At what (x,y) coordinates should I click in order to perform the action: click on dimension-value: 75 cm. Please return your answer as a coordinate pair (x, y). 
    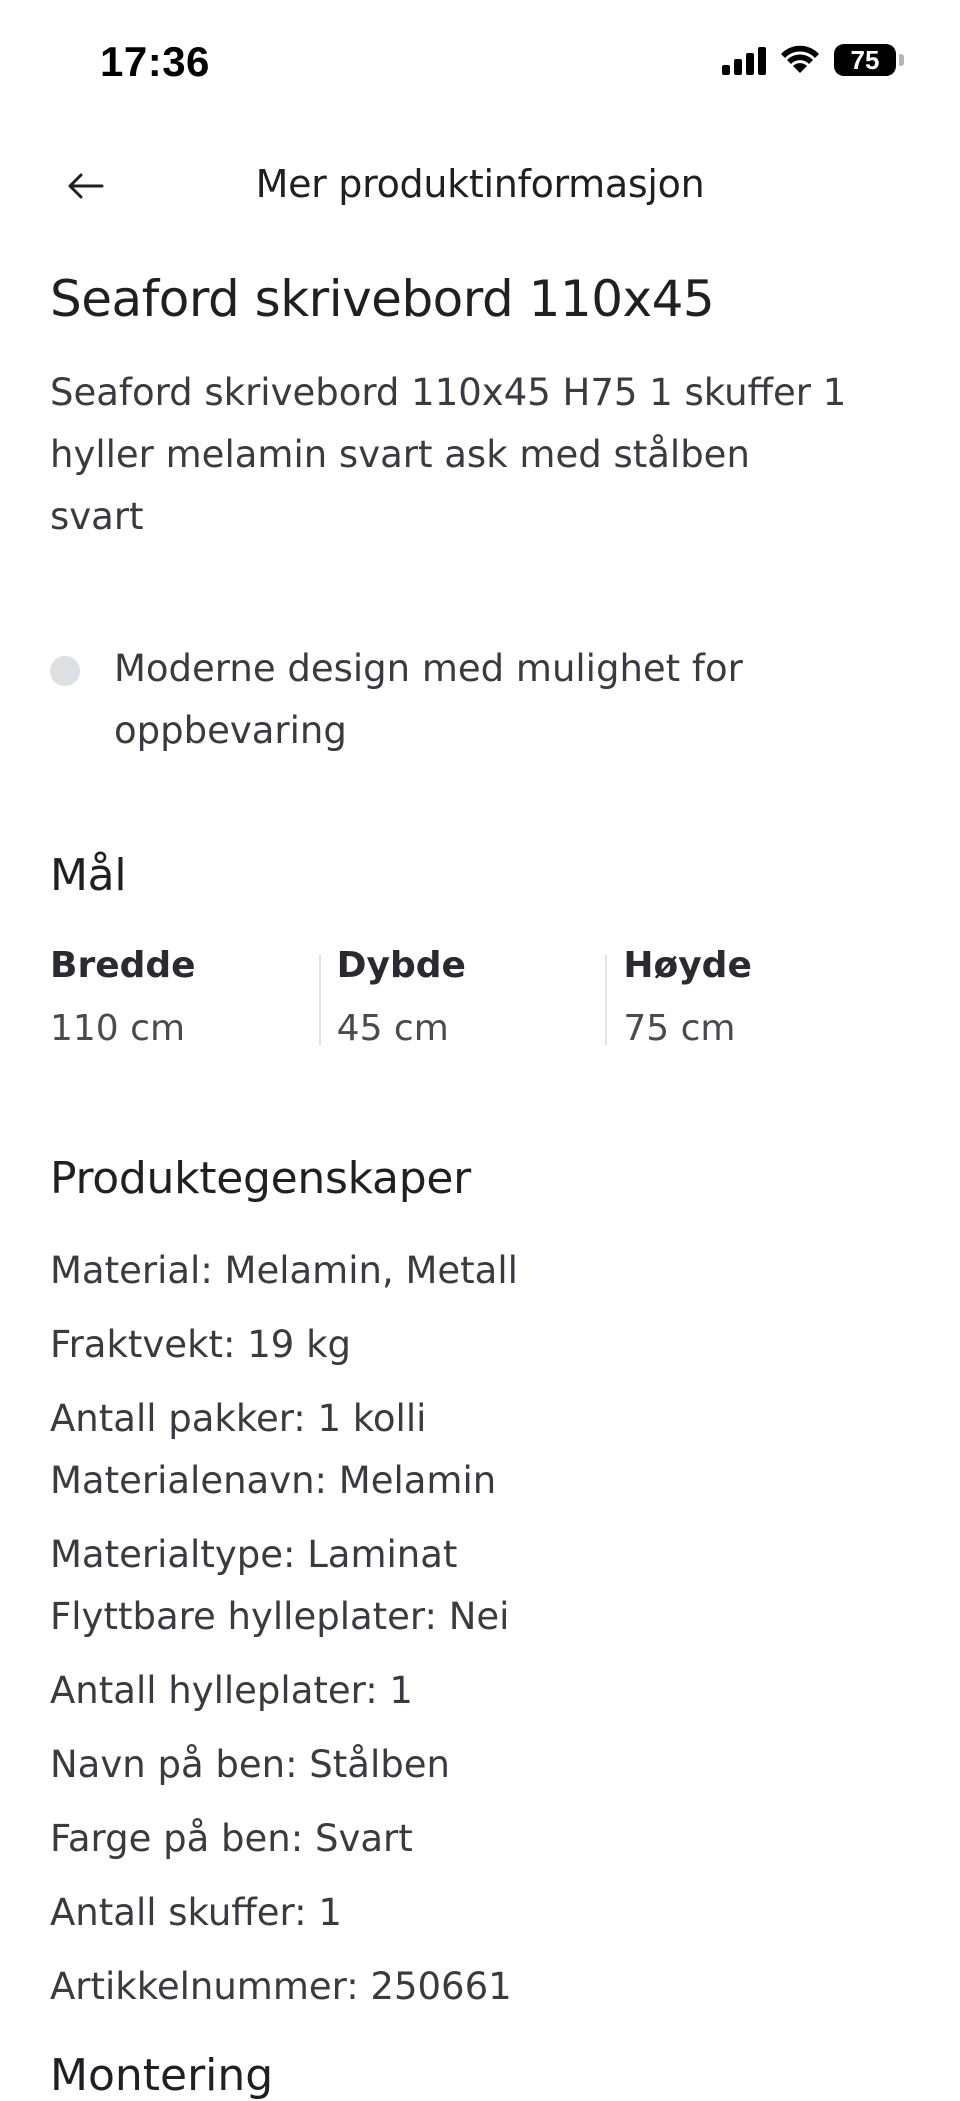
    Looking at the image, I should click on (679, 1028).